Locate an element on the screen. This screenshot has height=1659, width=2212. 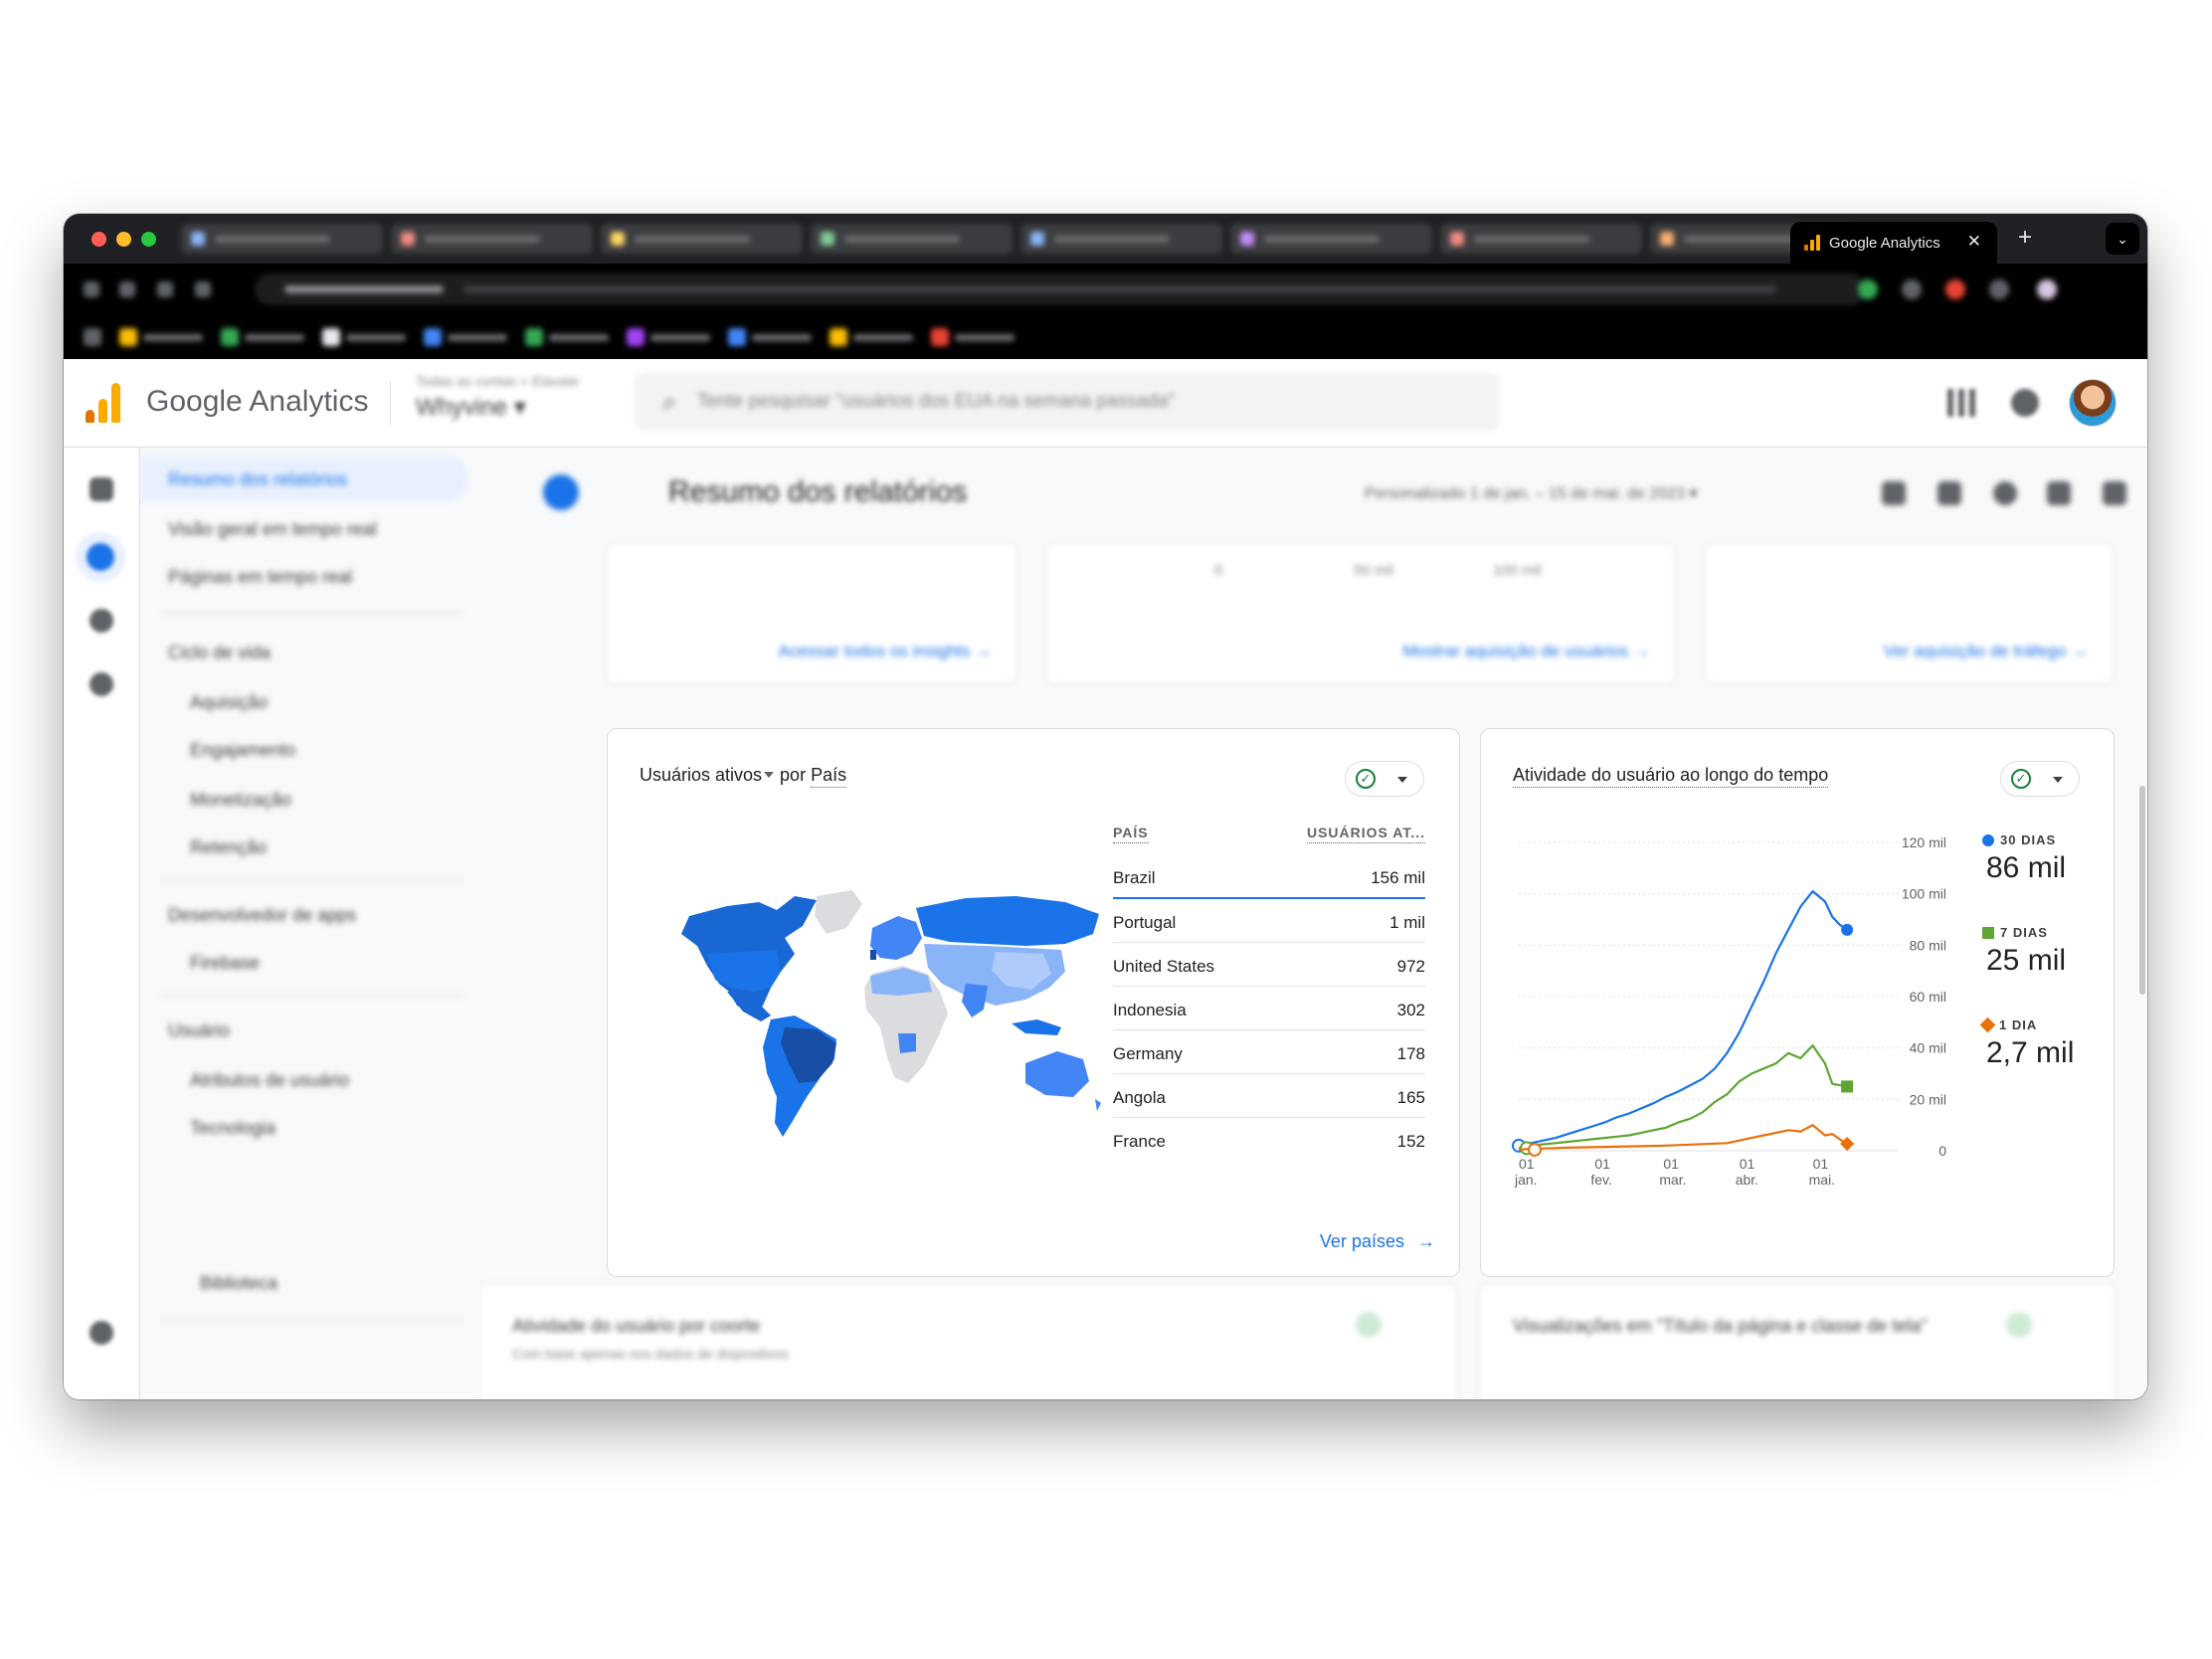
content-scrollbar is located at coordinates (2142, 890).